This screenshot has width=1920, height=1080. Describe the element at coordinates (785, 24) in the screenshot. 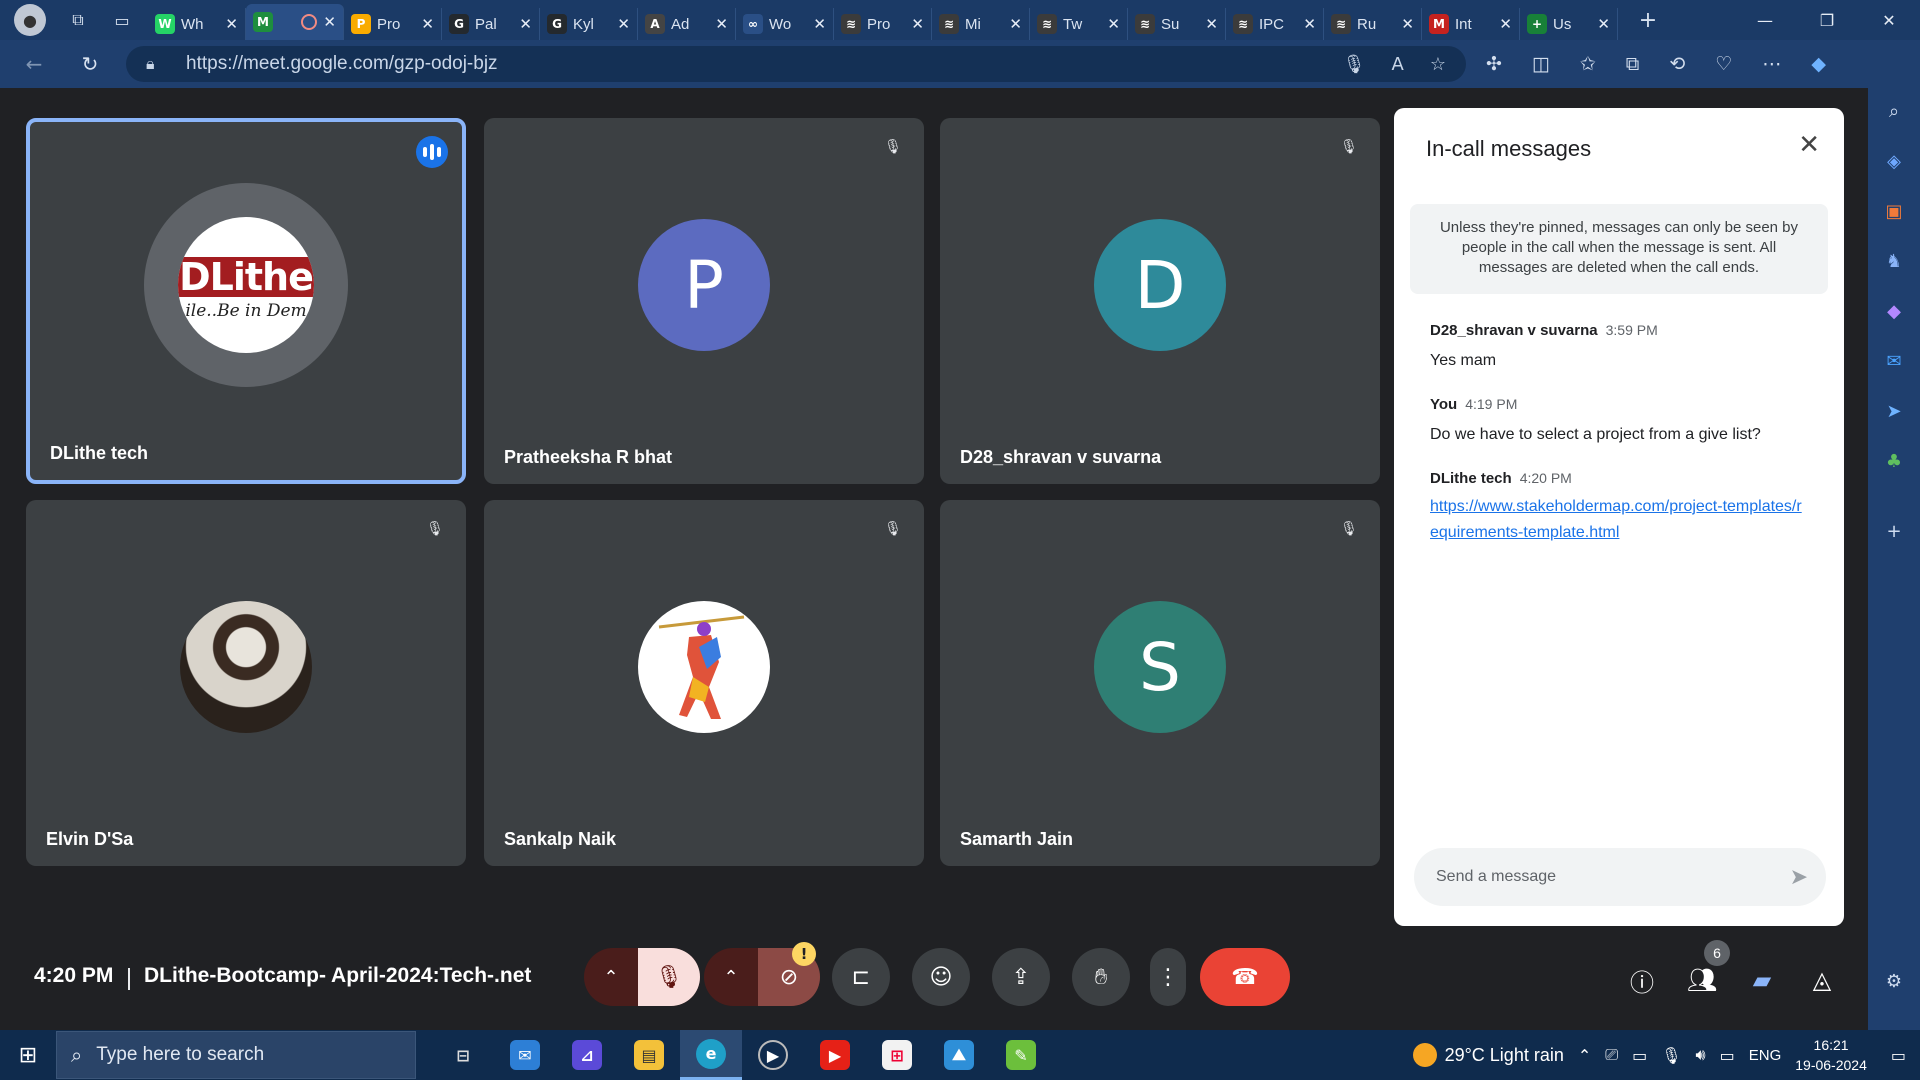

I see `browser-tab: ∞ Wo ✕` at that location.